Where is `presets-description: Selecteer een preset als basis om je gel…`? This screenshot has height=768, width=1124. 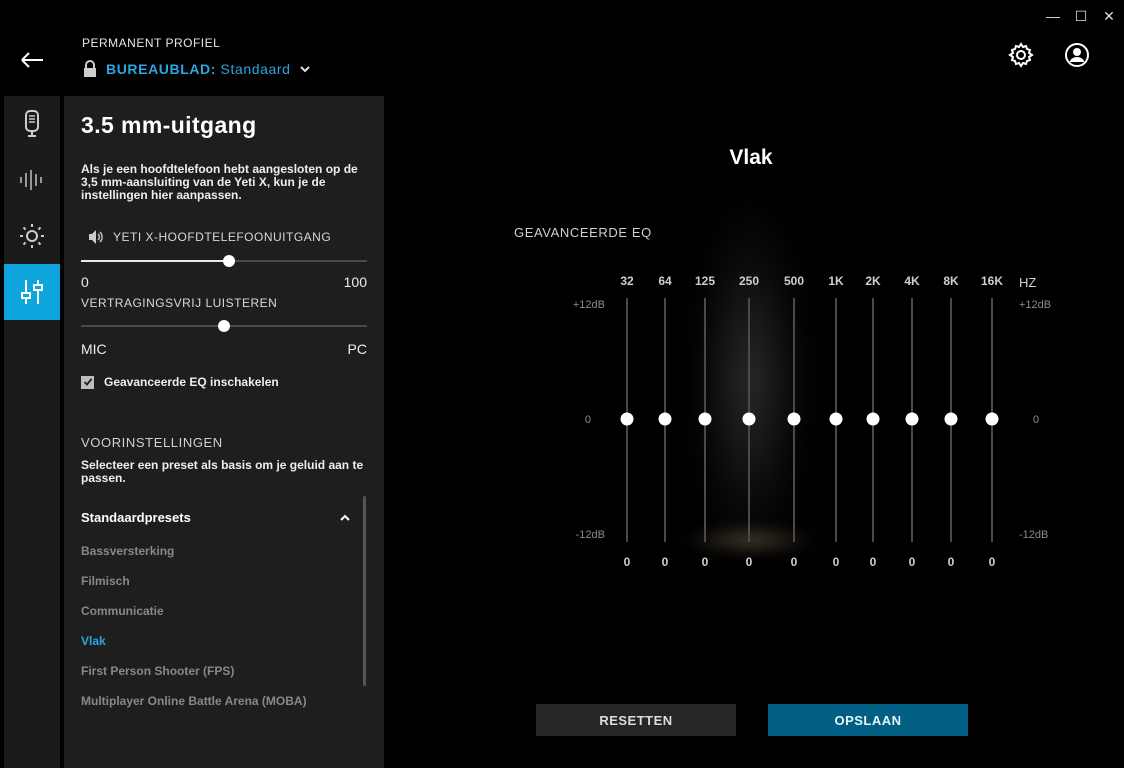
presets-description: Selecteer een preset als basis om je gel… is located at coordinates (222, 471).